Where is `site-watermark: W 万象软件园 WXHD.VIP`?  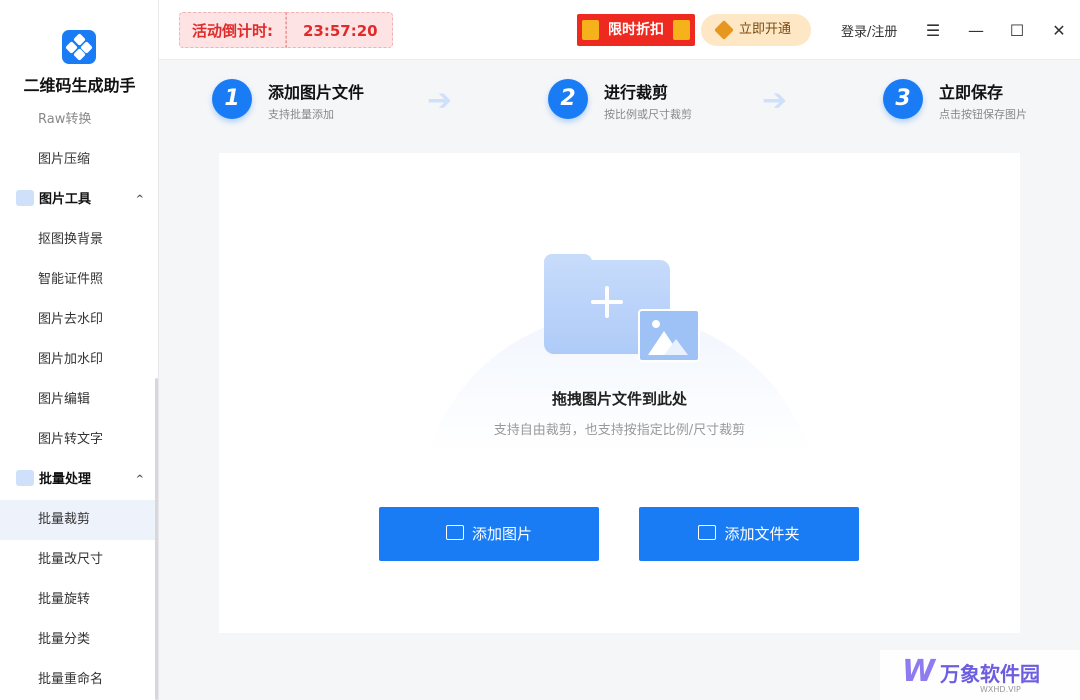
site-watermark: W 万象软件园 WXHD.VIP is located at coordinates (980, 675).